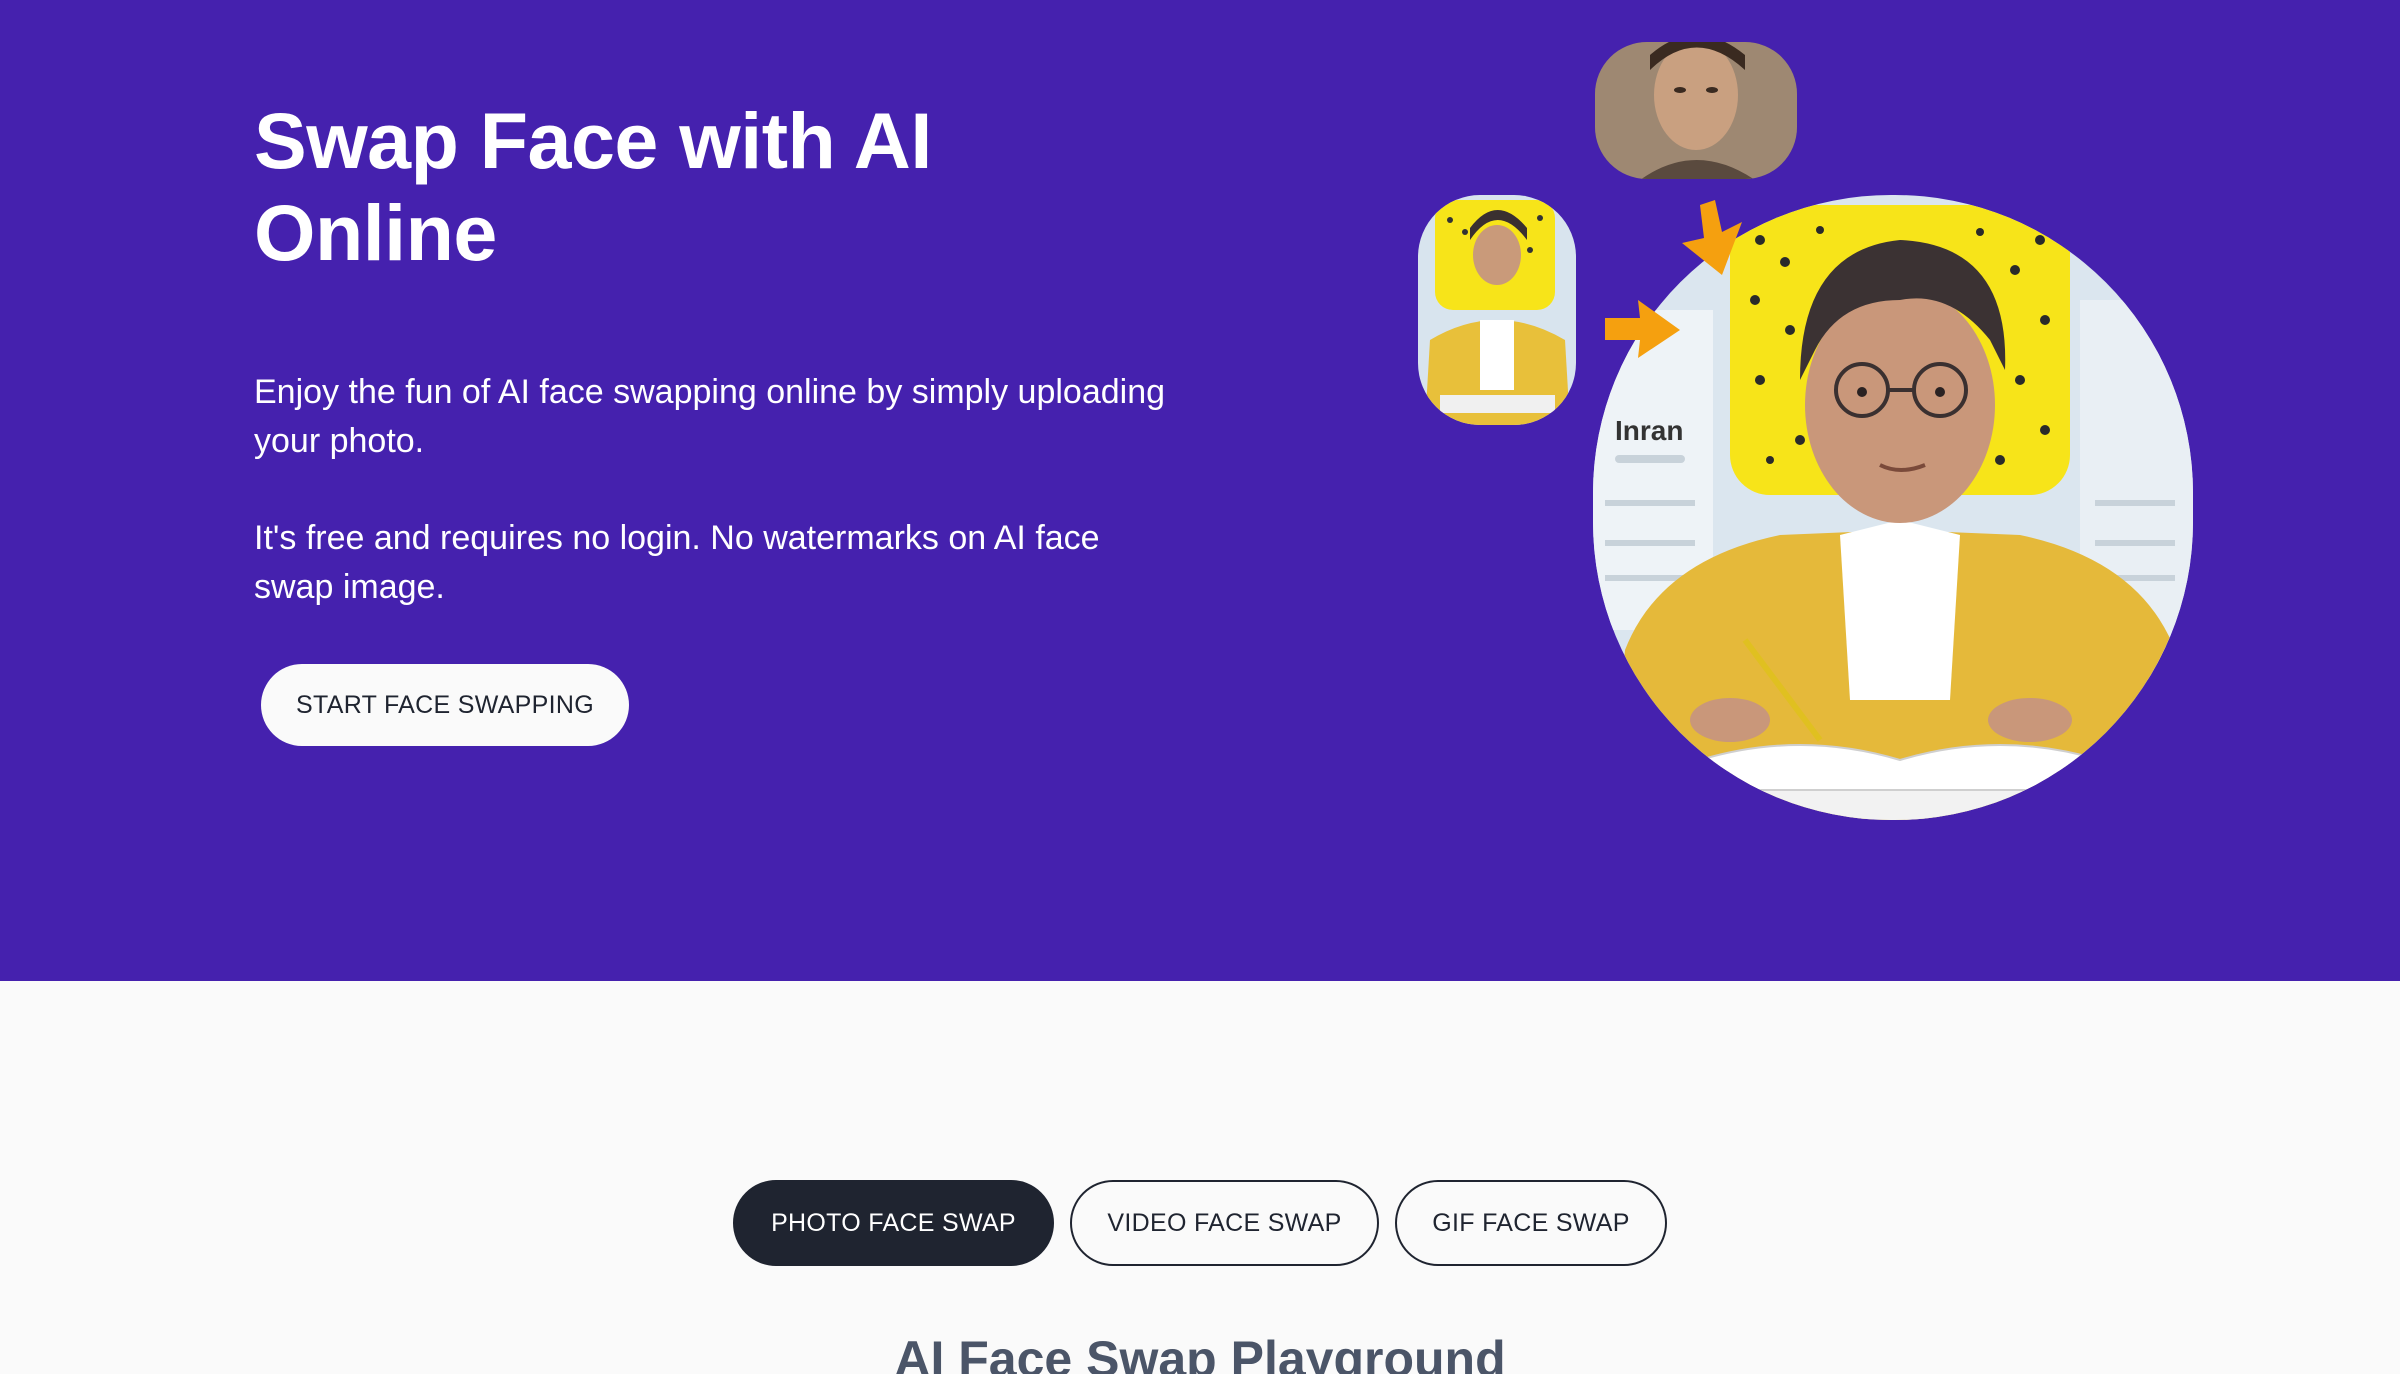  Describe the element at coordinates (1649, 430) in the screenshot. I see `illustration-name-text: Inran` at that location.